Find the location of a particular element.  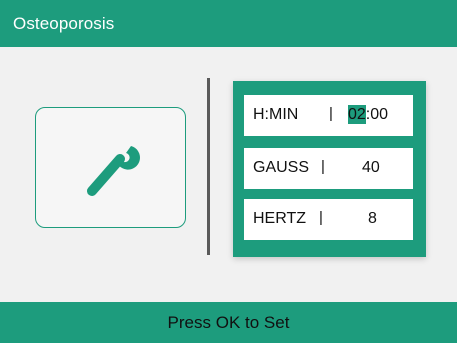

gauss-value: 40 is located at coordinates (371, 168).